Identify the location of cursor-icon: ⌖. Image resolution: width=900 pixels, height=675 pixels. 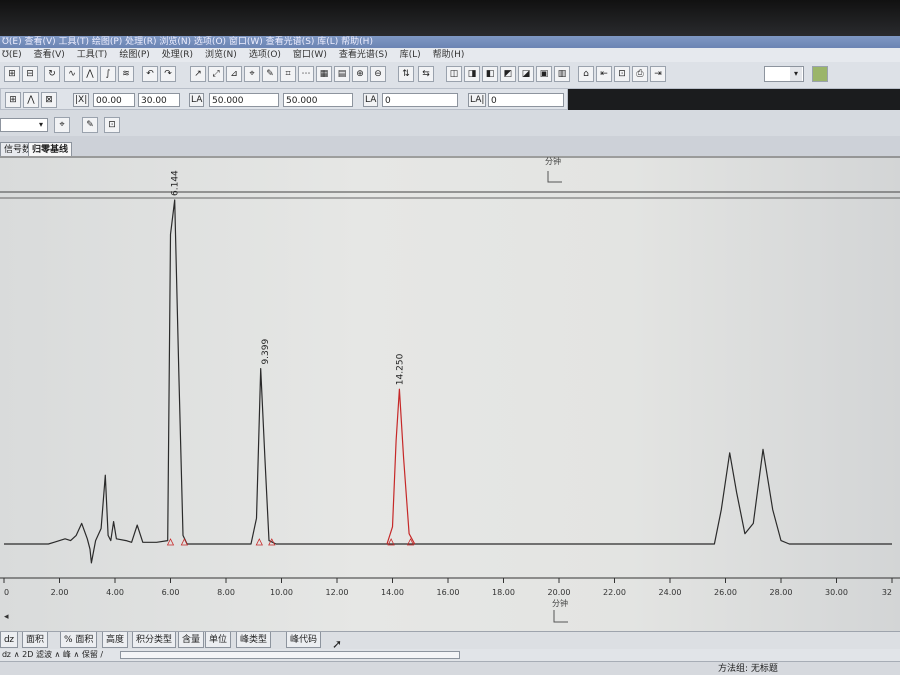
(62, 125).